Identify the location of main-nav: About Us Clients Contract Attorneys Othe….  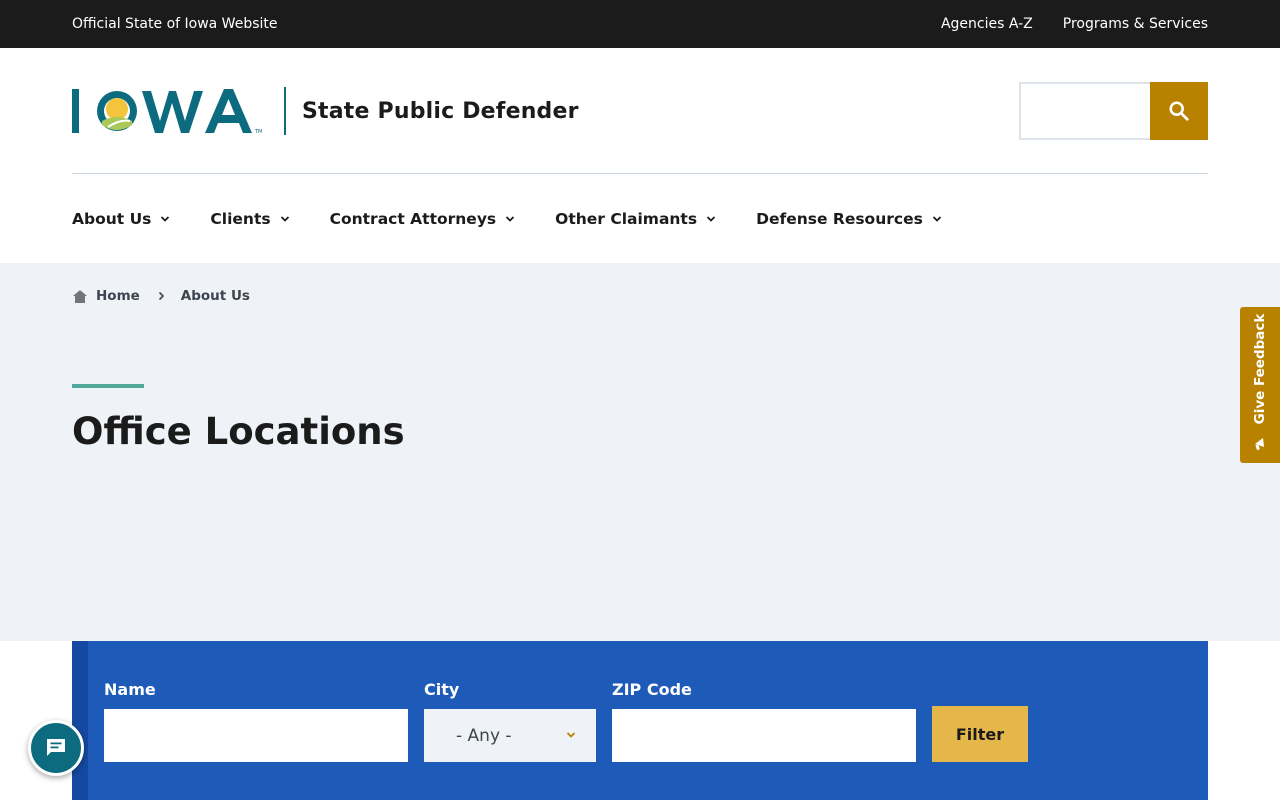
(640, 218).